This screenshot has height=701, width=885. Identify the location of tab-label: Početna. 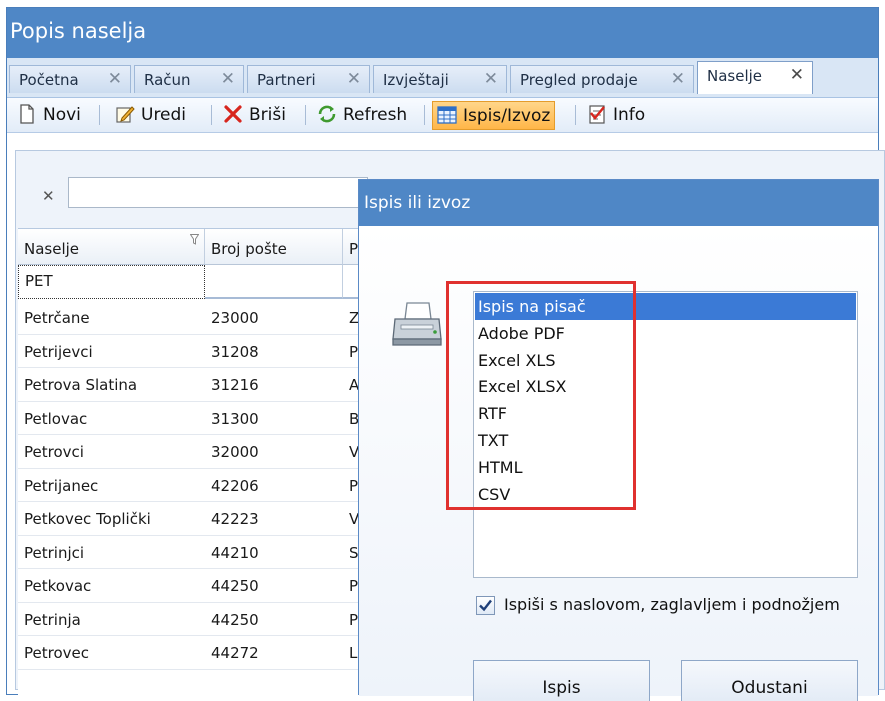
(49, 80).